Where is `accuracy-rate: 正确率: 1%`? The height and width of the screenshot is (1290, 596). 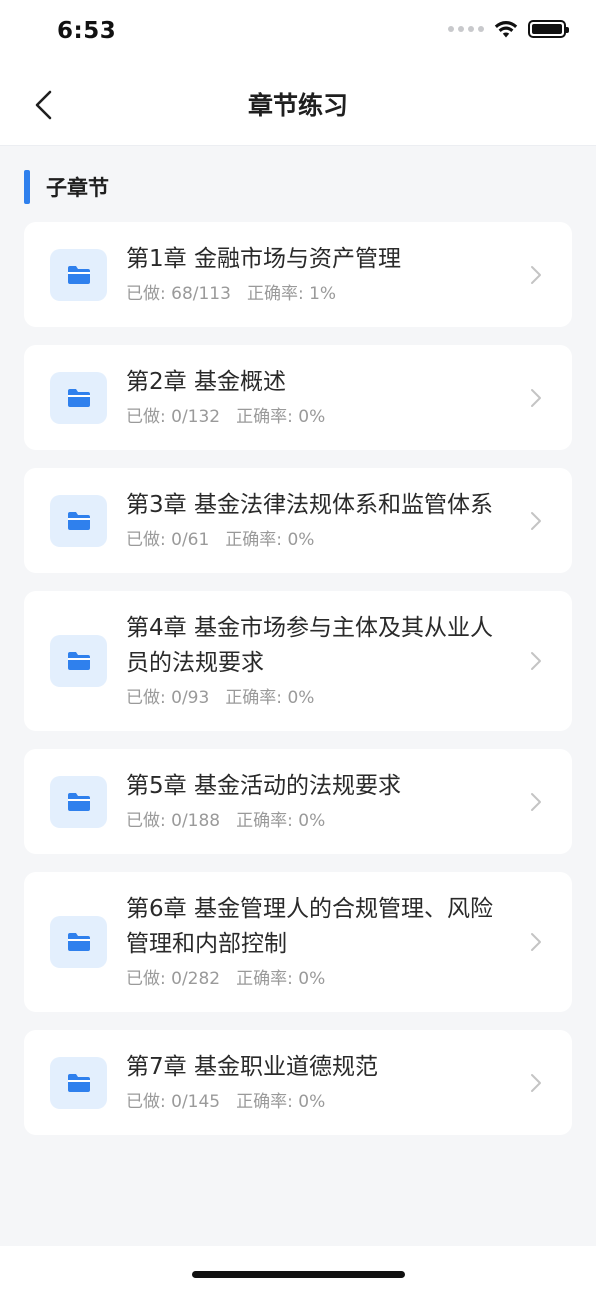 accuracy-rate: 正确率: 1% is located at coordinates (291, 294).